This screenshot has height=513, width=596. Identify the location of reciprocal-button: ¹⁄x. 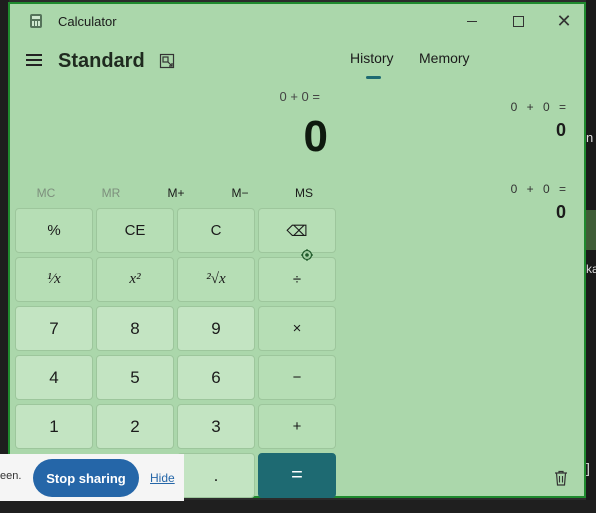
(54, 279).